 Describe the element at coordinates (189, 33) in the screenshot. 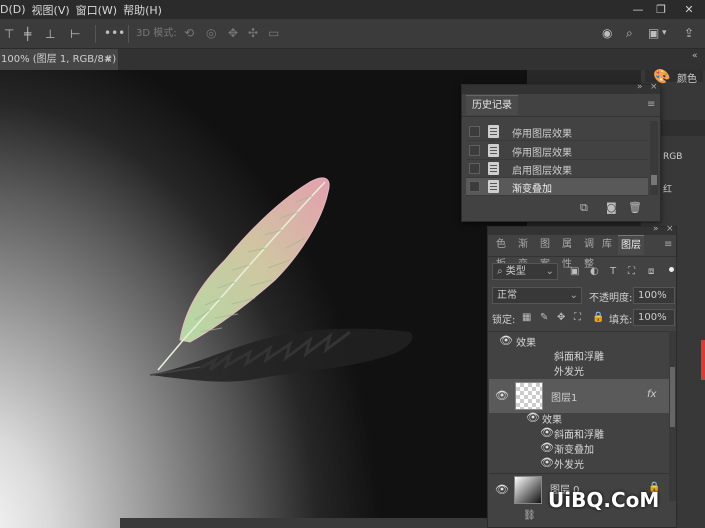

I see `3d-orbit-icon: ⟲` at that location.